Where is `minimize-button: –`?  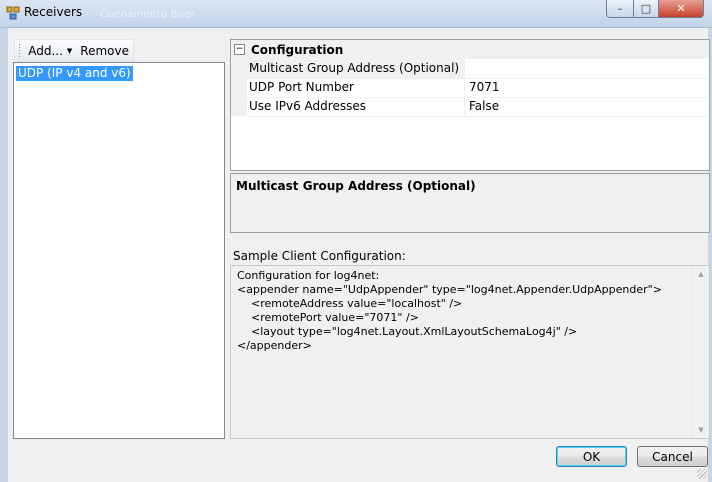 minimize-button: – is located at coordinates (620, 9).